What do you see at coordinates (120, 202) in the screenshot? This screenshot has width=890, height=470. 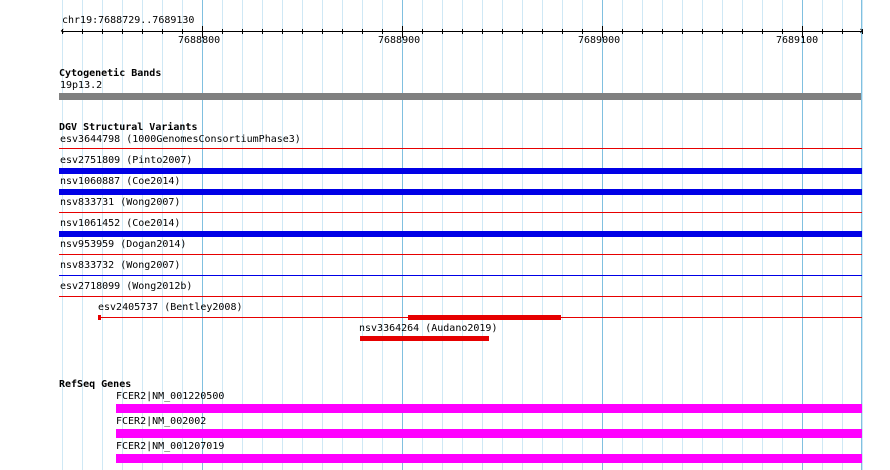 I see `variant-label: nsv833731 (Wong2007)` at bounding box center [120, 202].